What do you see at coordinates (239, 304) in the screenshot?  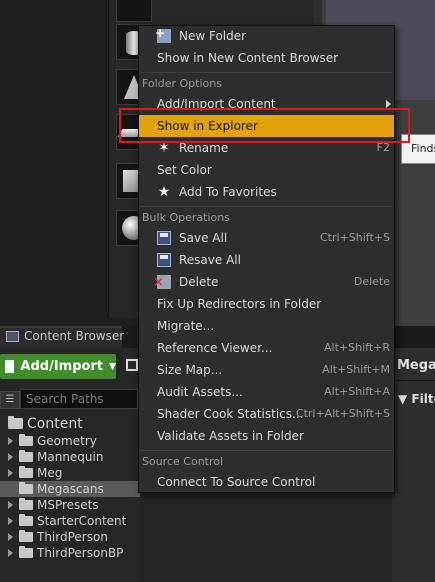 I see `menu-item-label: Fix Up Redirectors in Folder` at bounding box center [239, 304].